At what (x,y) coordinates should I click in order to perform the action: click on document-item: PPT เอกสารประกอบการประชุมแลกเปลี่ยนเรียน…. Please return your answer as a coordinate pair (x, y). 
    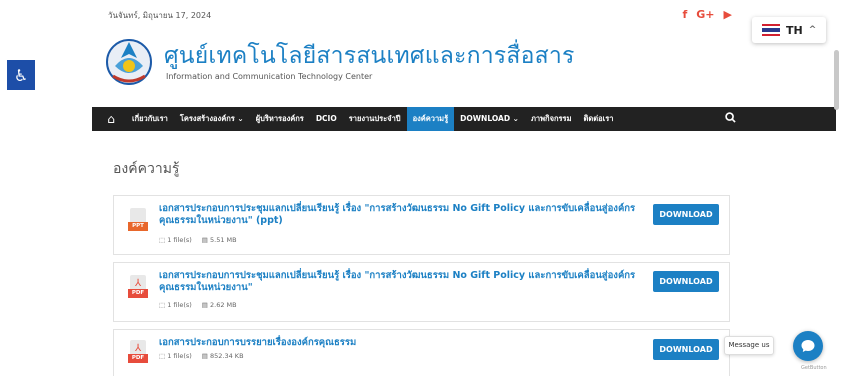
    Looking at the image, I should click on (421, 225).